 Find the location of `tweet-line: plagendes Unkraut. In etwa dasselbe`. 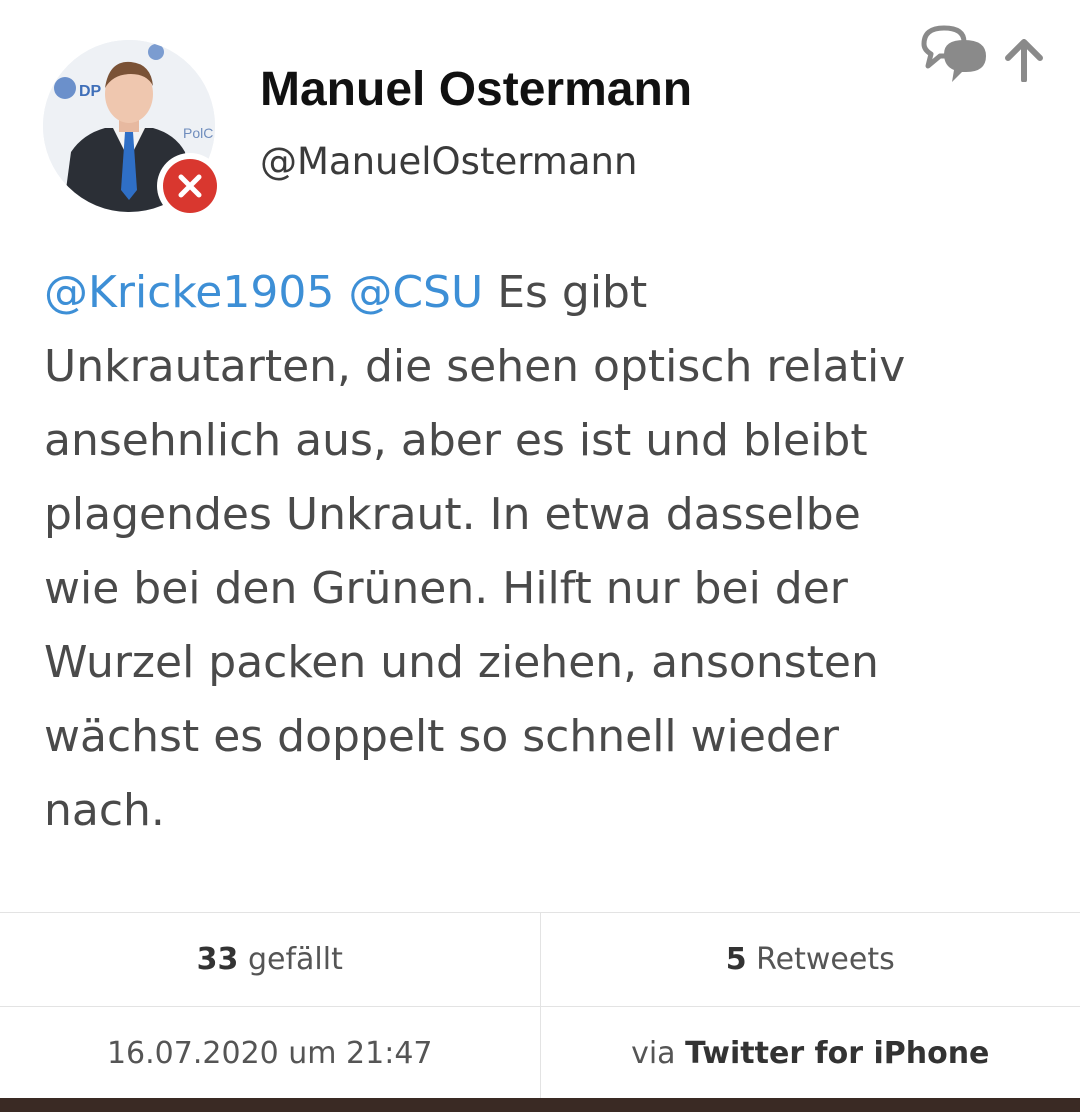

tweet-line: plagendes Unkraut. In etwa dasselbe is located at coordinates (452, 514).